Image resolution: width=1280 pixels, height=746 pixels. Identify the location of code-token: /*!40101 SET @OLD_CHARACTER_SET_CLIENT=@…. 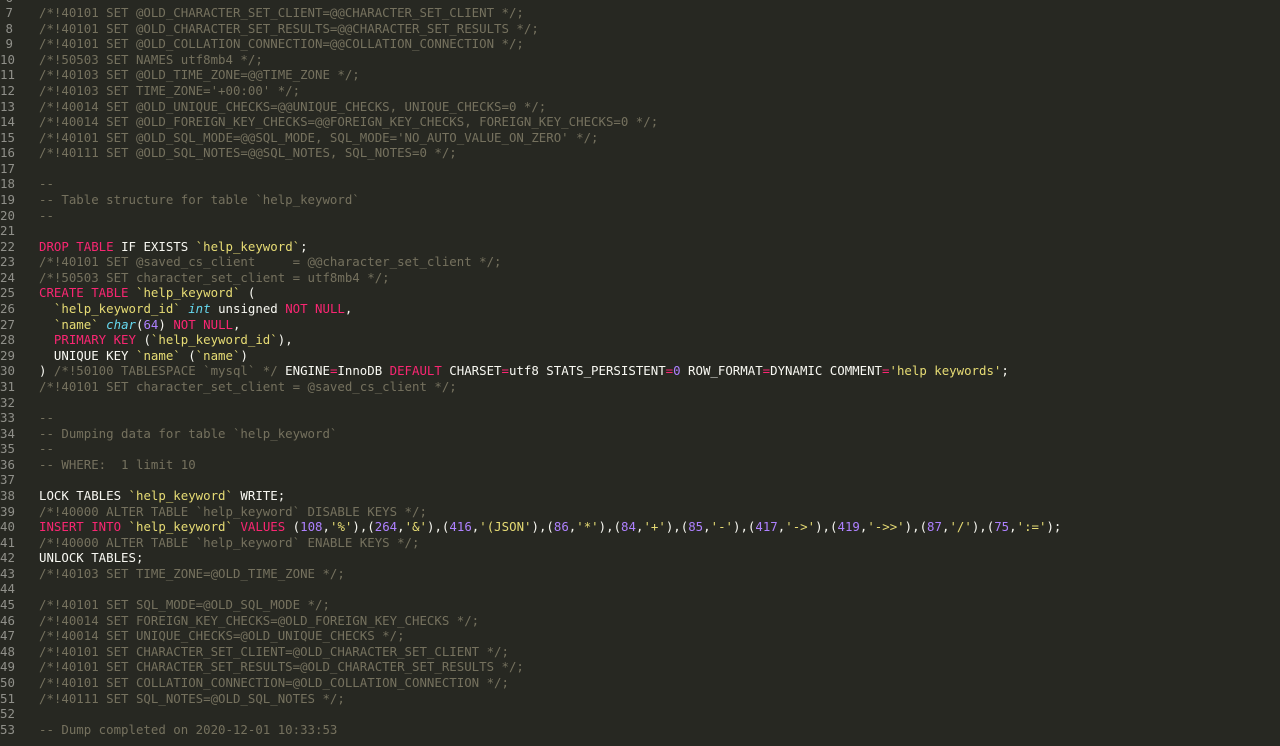
(281, 13).